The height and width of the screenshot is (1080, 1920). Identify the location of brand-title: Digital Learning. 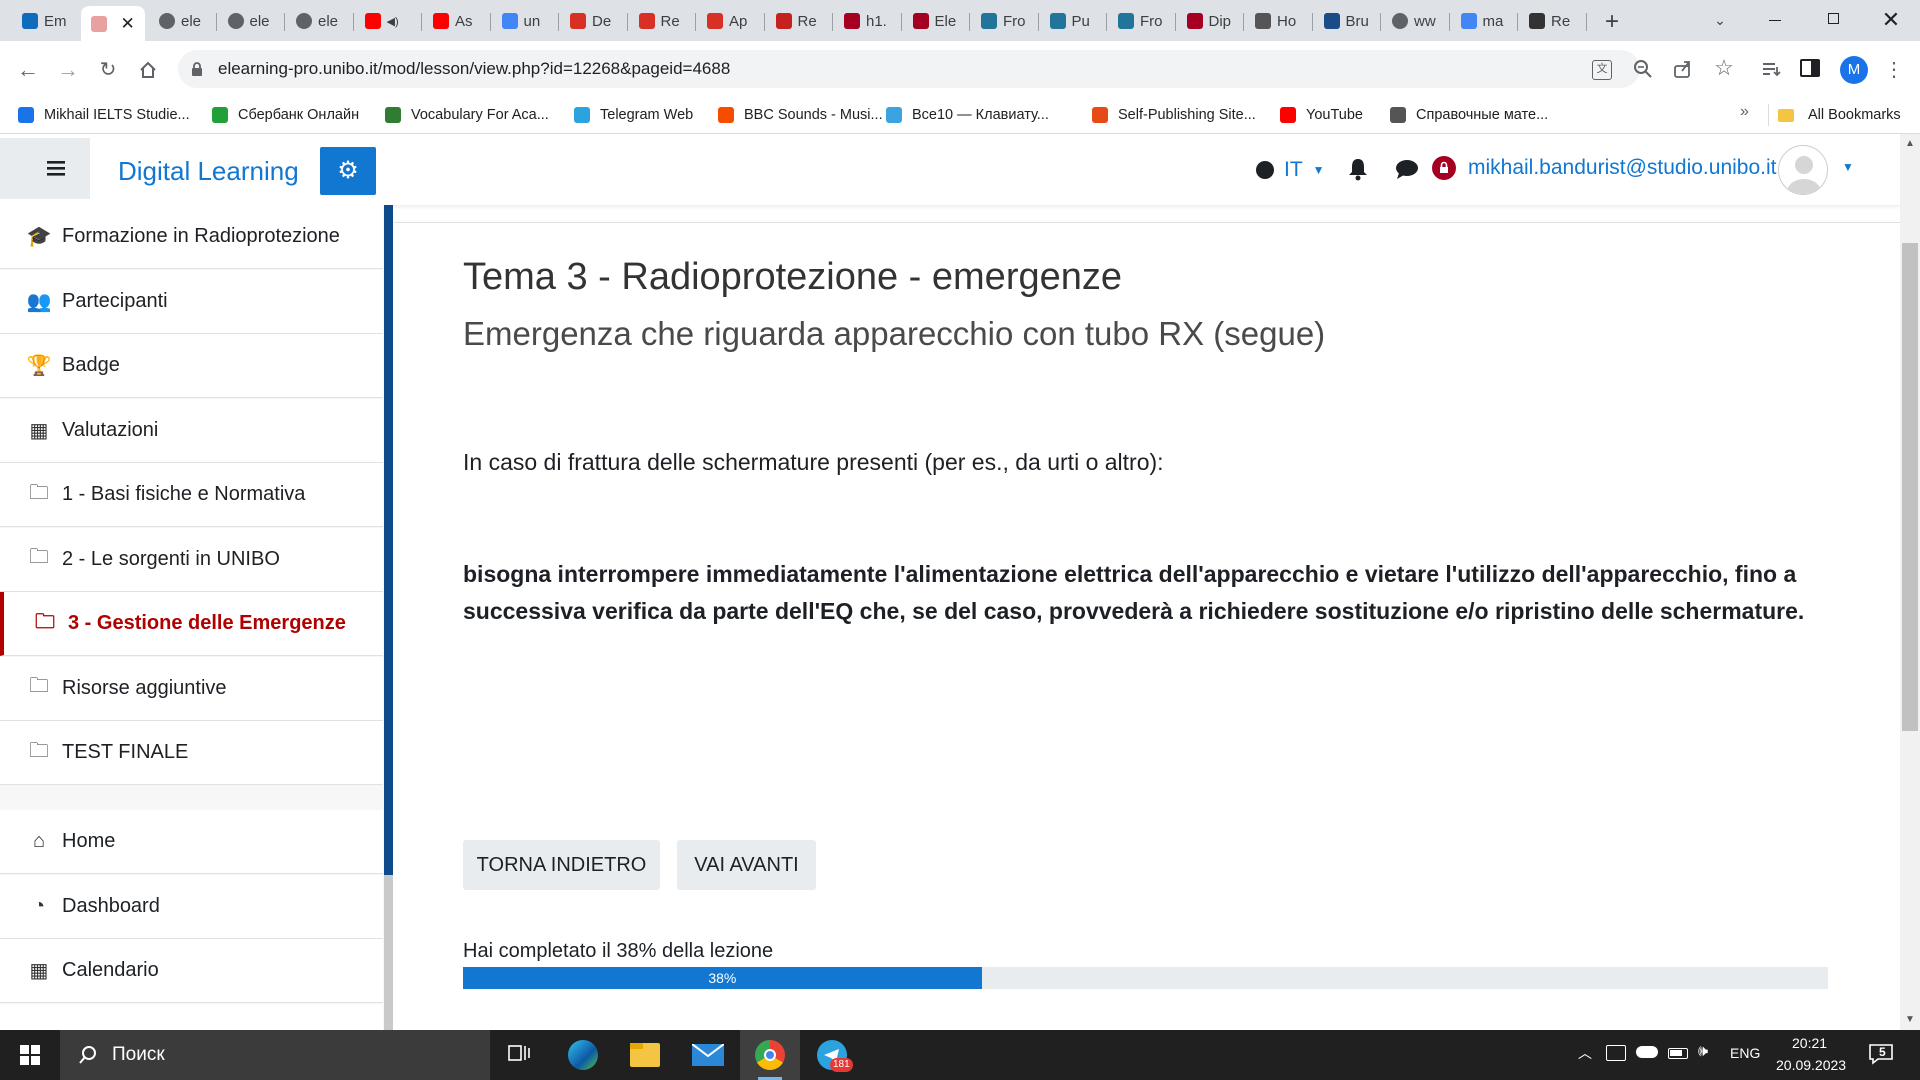
(208, 171).